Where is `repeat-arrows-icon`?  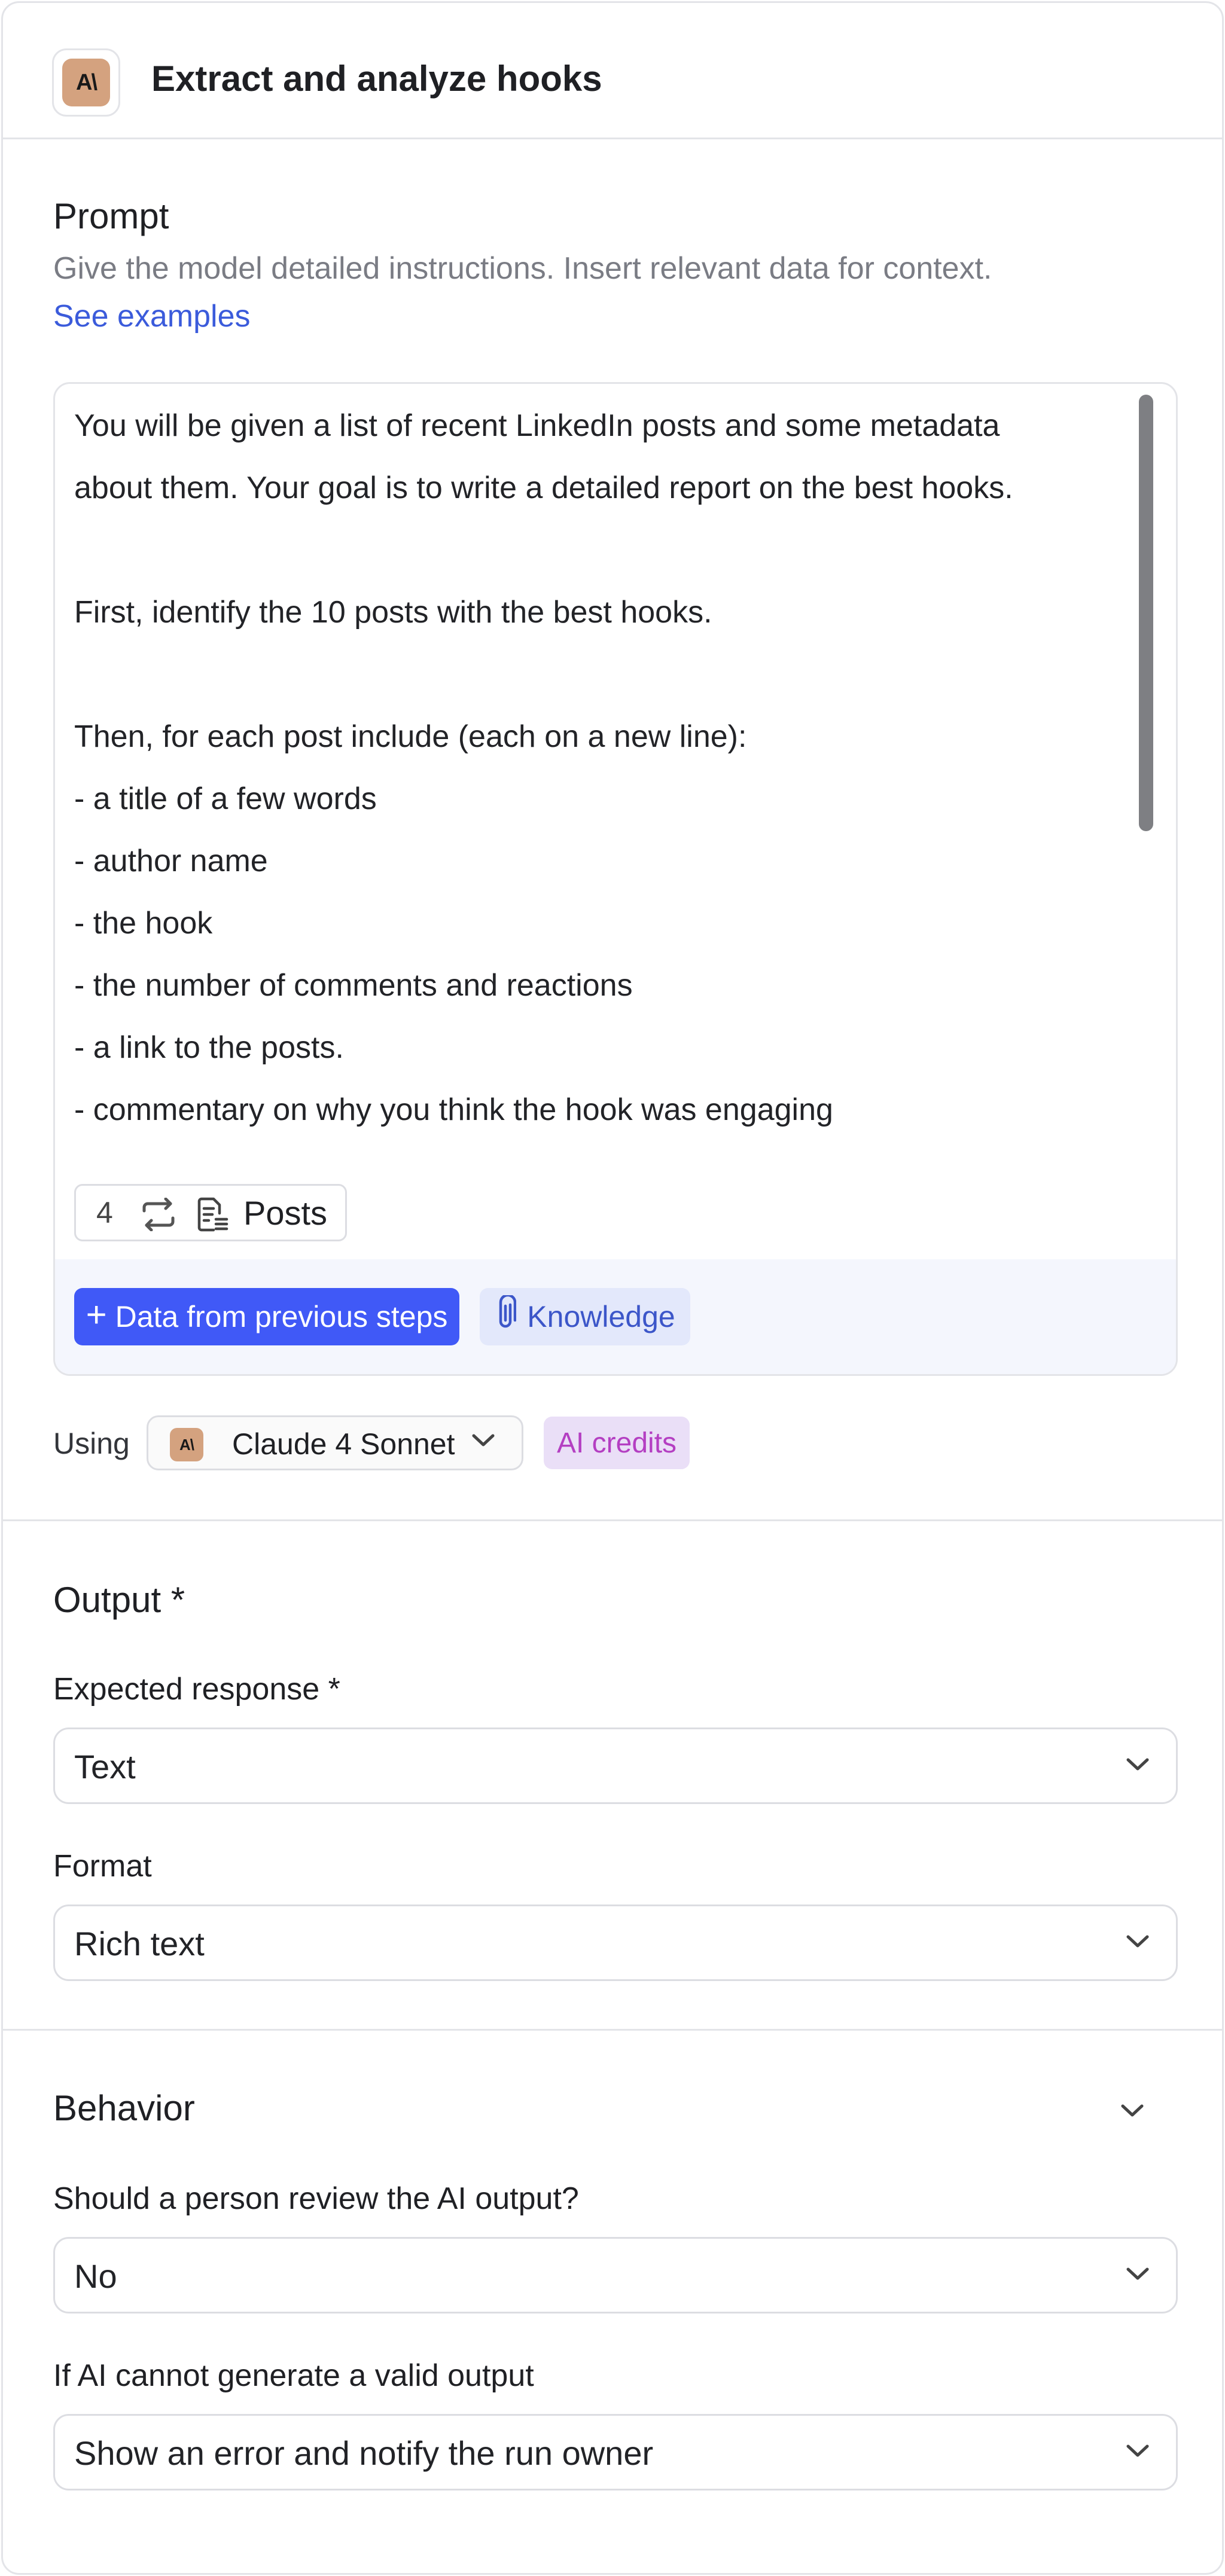
repeat-arrows-icon is located at coordinates (158, 1215).